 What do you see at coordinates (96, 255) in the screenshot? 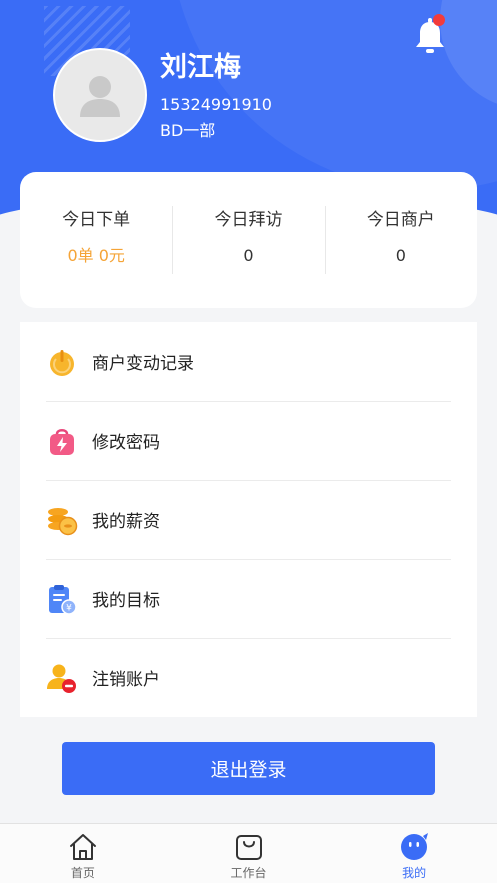
I see `stat-value: 0单 0元` at bounding box center [96, 255].